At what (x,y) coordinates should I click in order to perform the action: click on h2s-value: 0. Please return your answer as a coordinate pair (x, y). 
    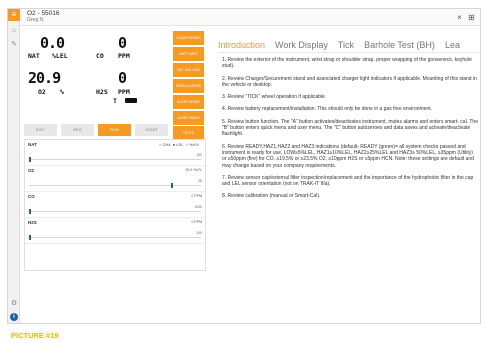
    Looking at the image, I should click on (122, 78).